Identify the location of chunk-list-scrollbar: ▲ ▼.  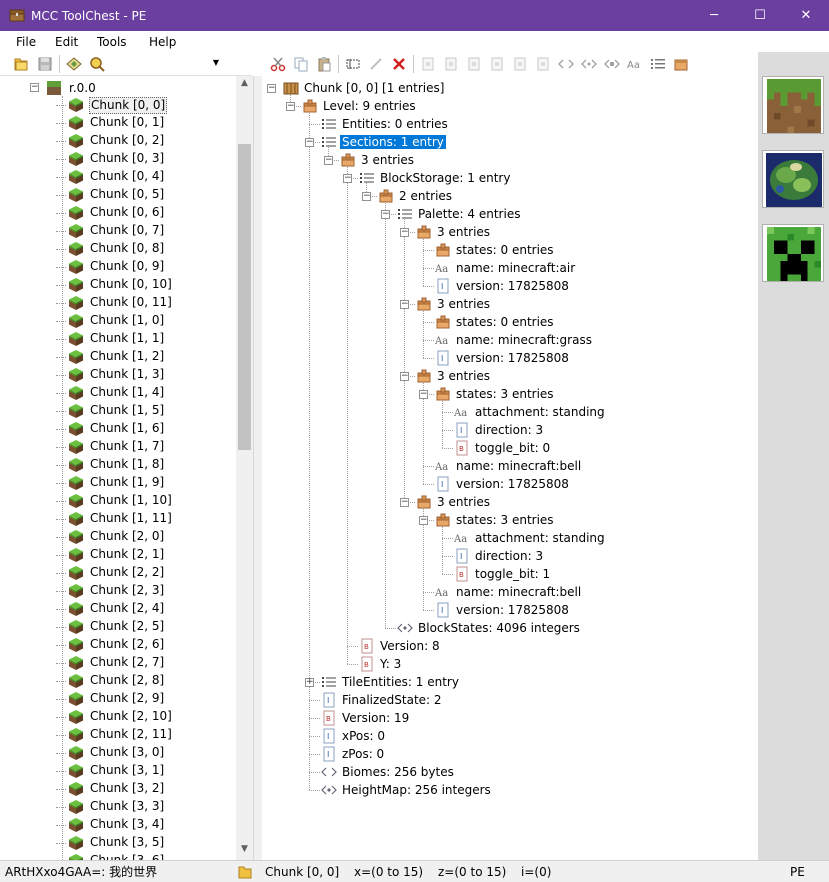
(244, 468).